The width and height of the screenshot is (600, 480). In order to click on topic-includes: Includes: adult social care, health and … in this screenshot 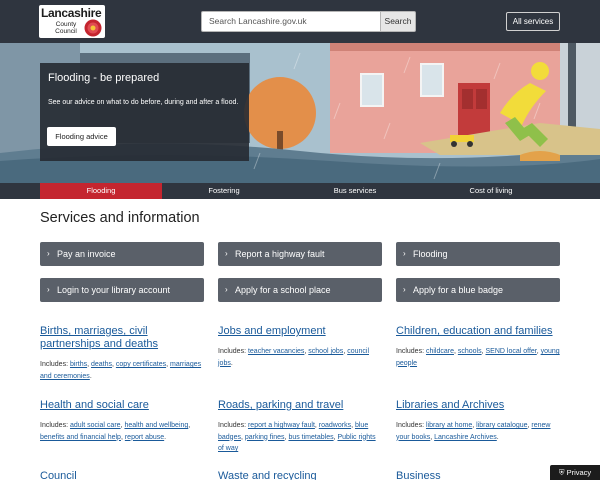, I will do `click(115, 431)`.